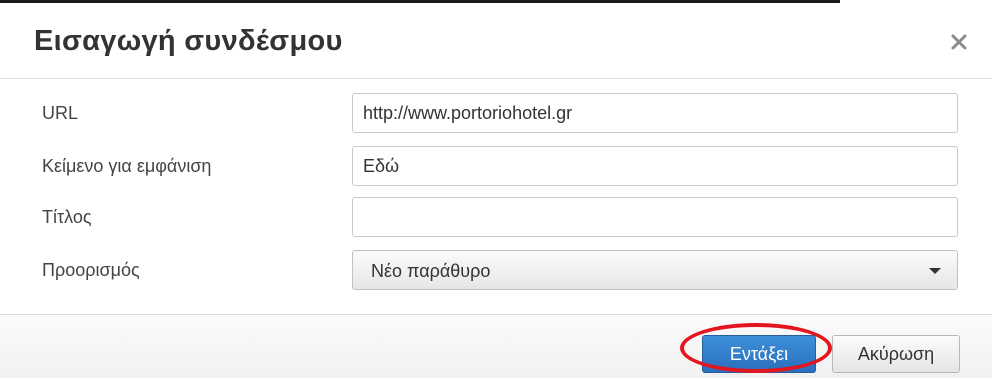 The width and height of the screenshot is (992, 378). What do you see at coordinates (188, 41) in the screenshot?
I see `dialog-title: Εισαγωγή συνδέσμου` at bounding box center [188, 41].